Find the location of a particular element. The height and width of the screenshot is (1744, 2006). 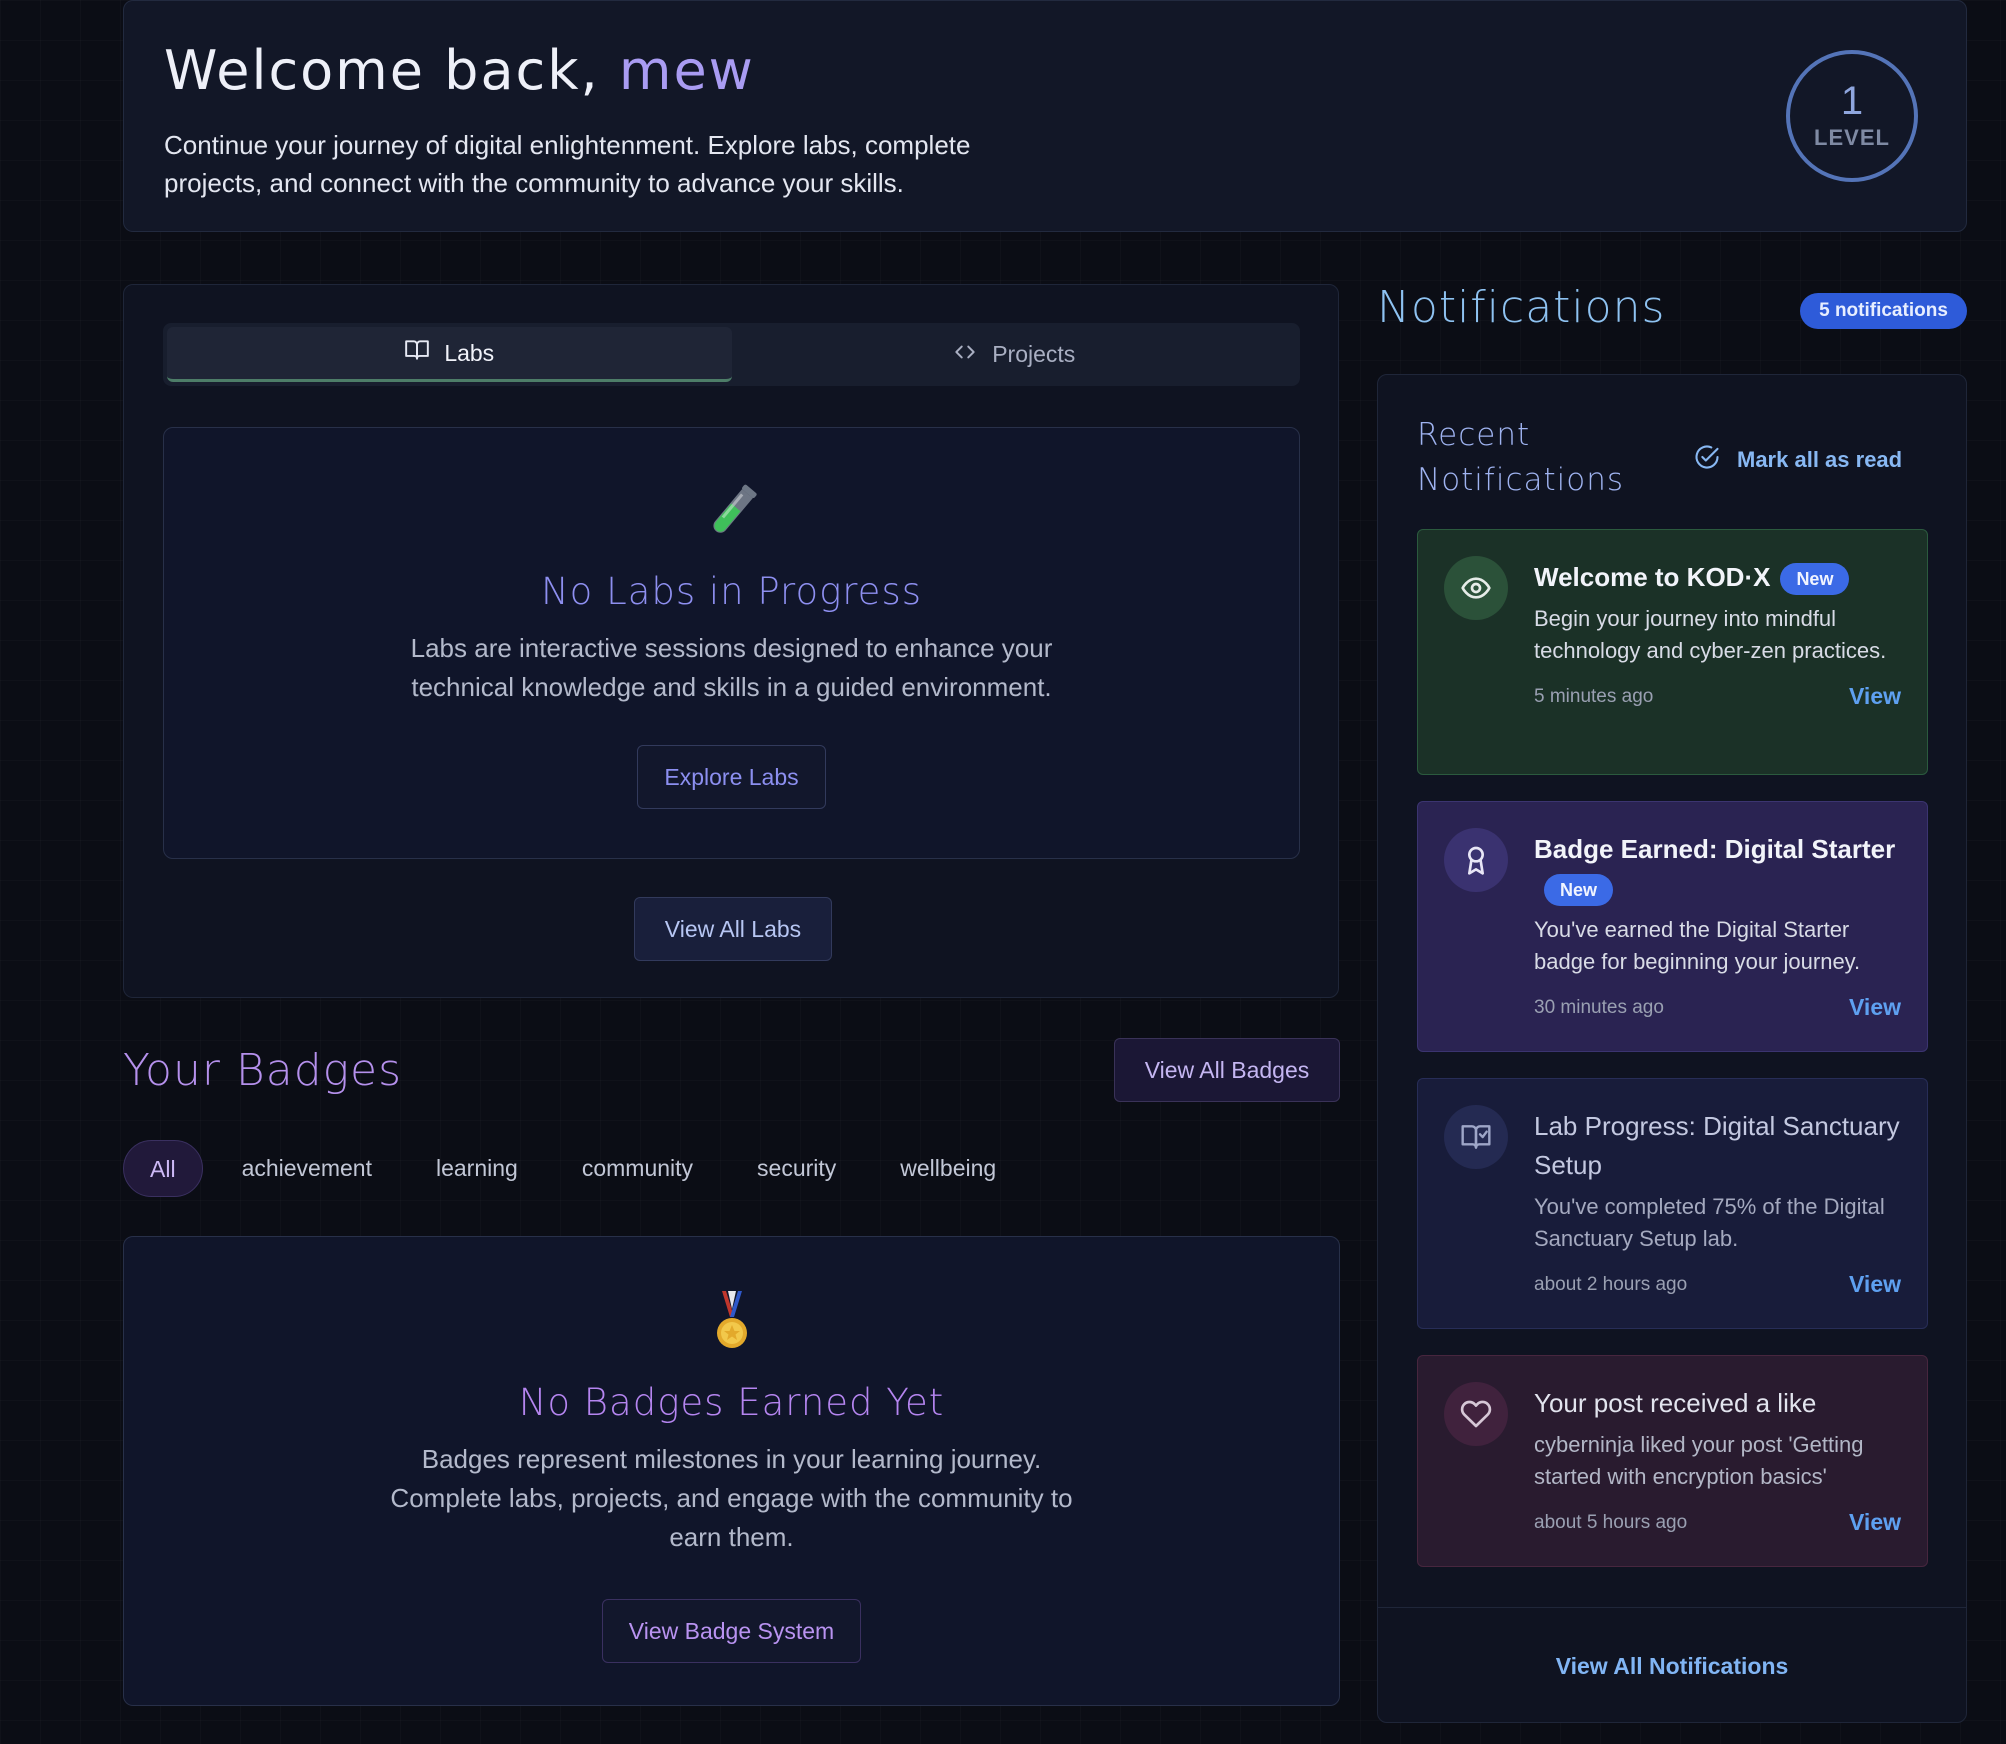

mark-all-read-label: Mark all as read is located at coordinates (1820, 459).